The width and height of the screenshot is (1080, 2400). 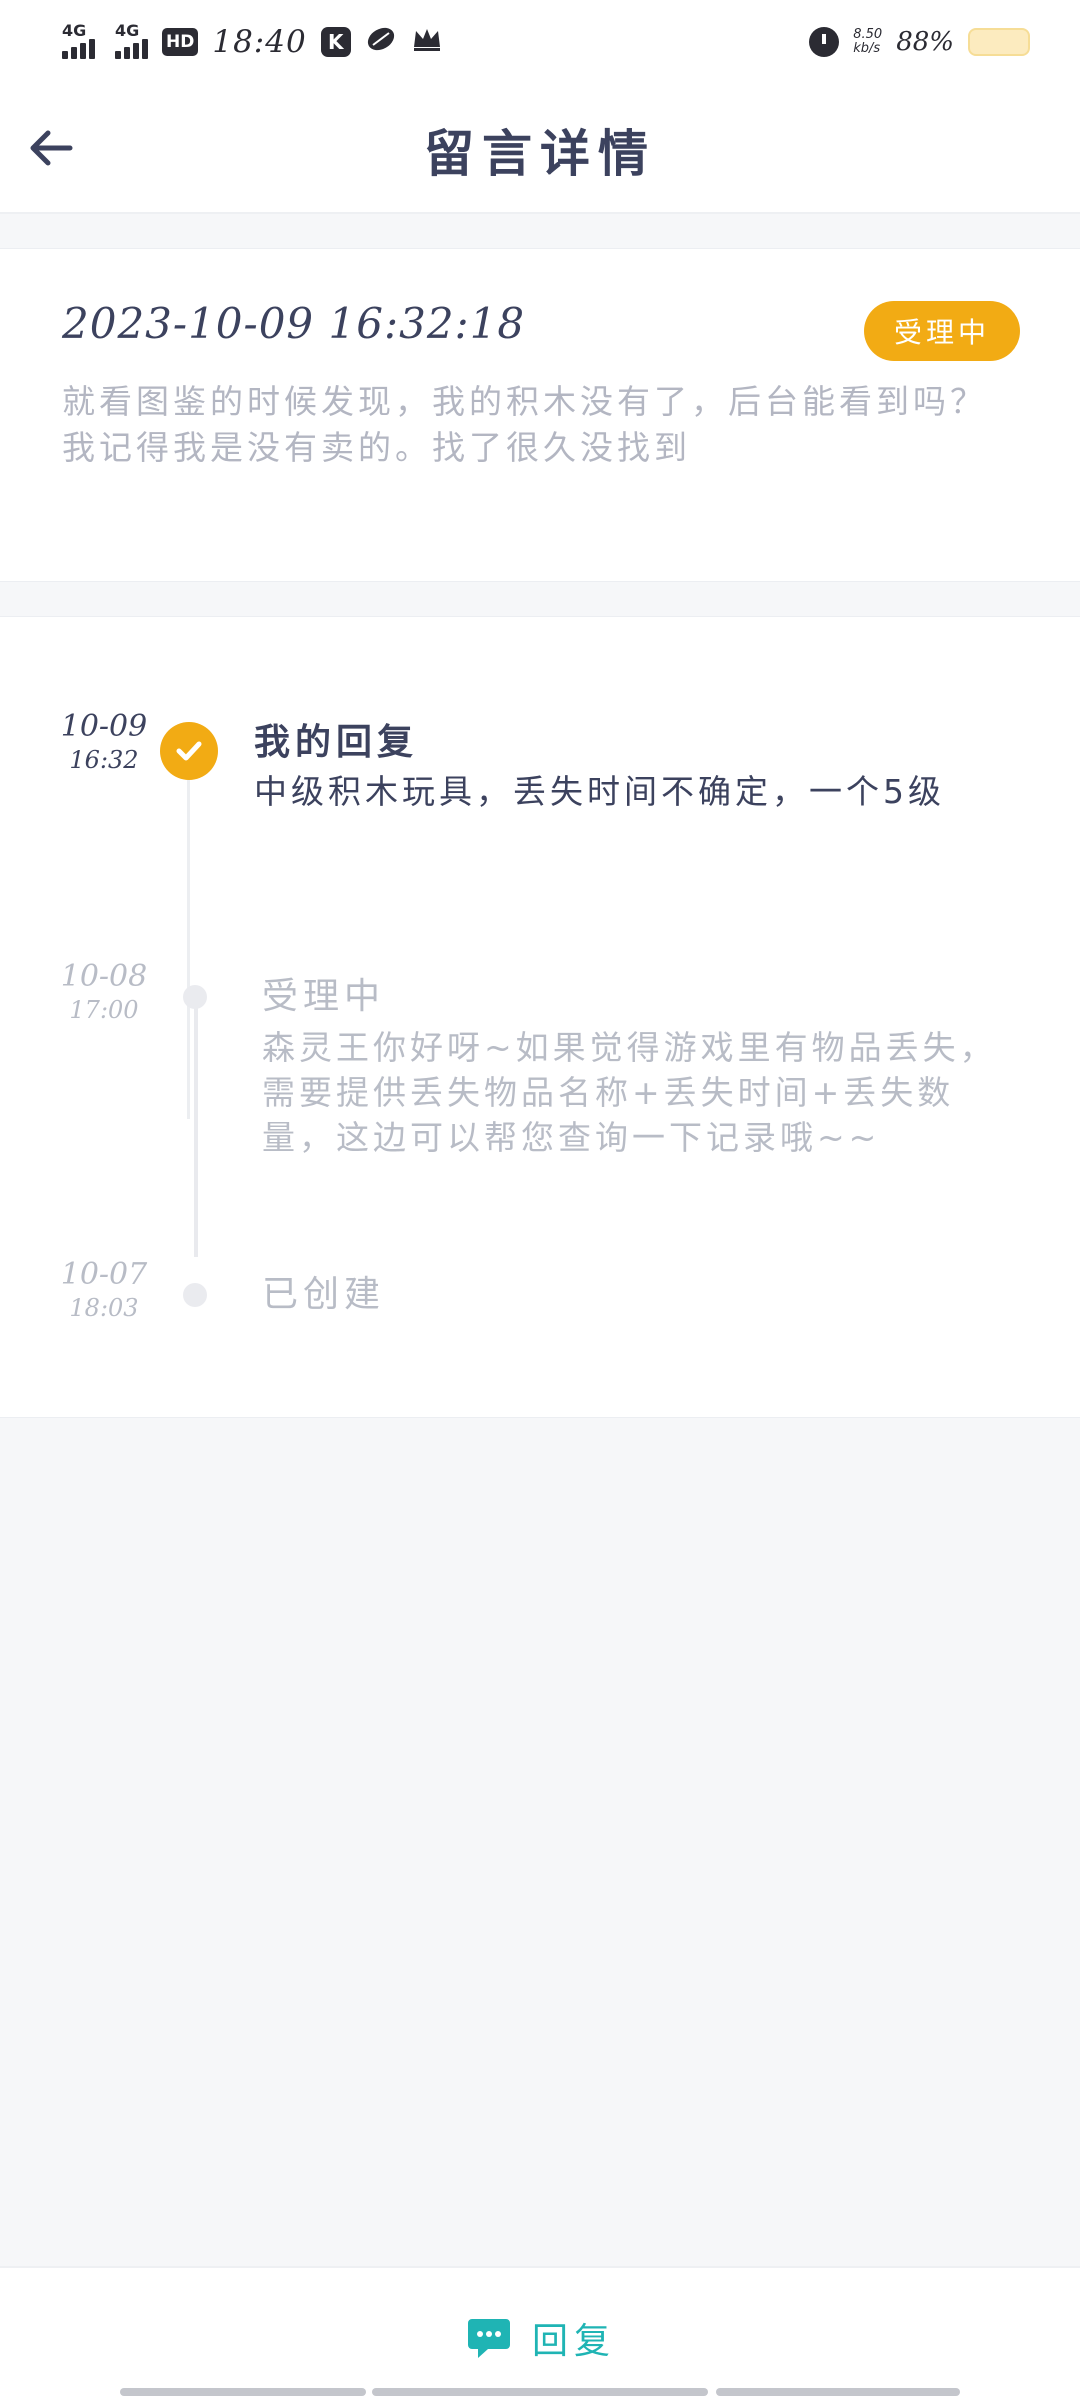 I want to click on status-bar-right: 8.50 kb/s 88%, so click(x=919, y=42).